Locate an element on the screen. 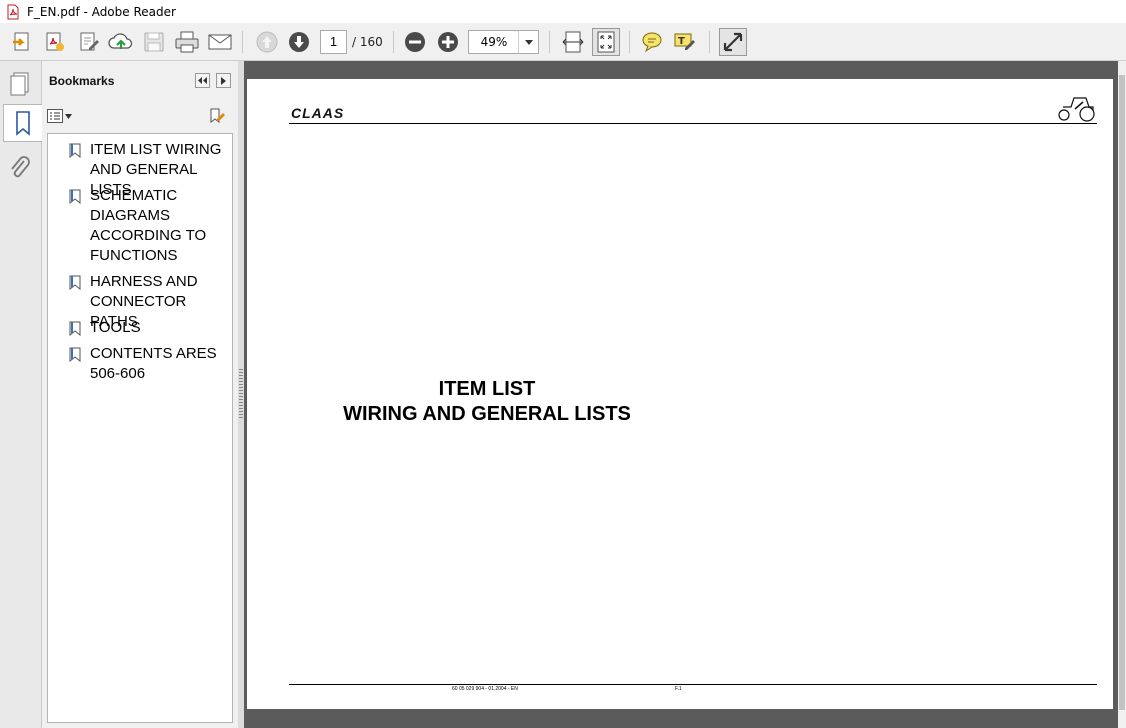 The image size is (1126, 728). brand-text: CLAAS is located at coordinates (317, 113).